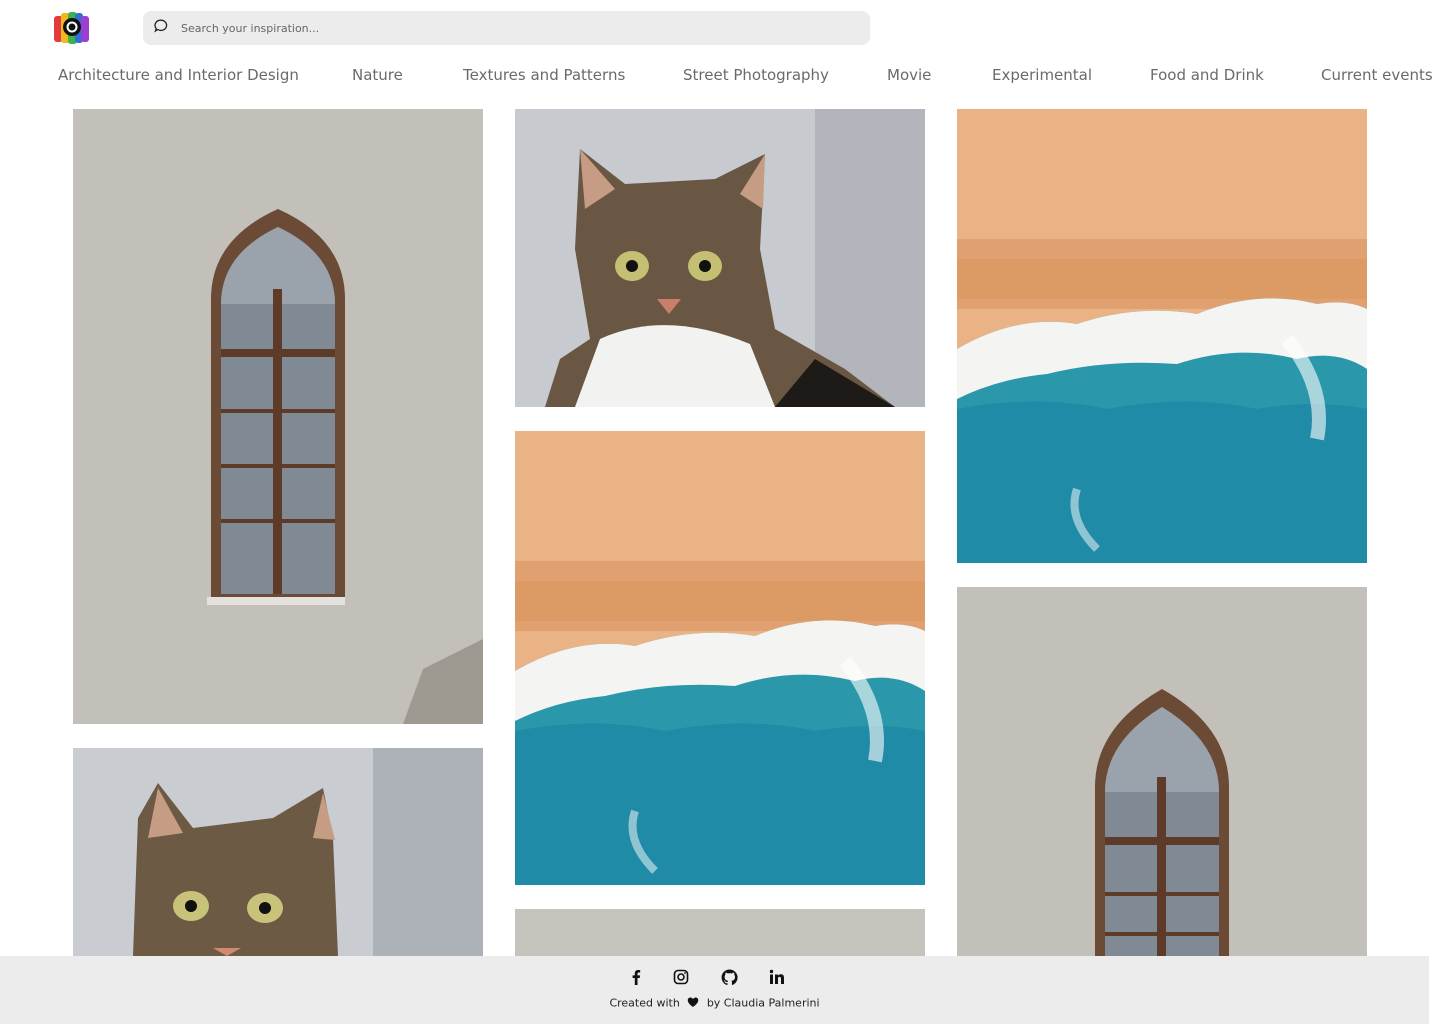 The image size is (1440, 1024). What do you see at coordinates (909, 75) in the screenshot?
I see `nav-item-movie: Movie` at bounding box center [909, 75].